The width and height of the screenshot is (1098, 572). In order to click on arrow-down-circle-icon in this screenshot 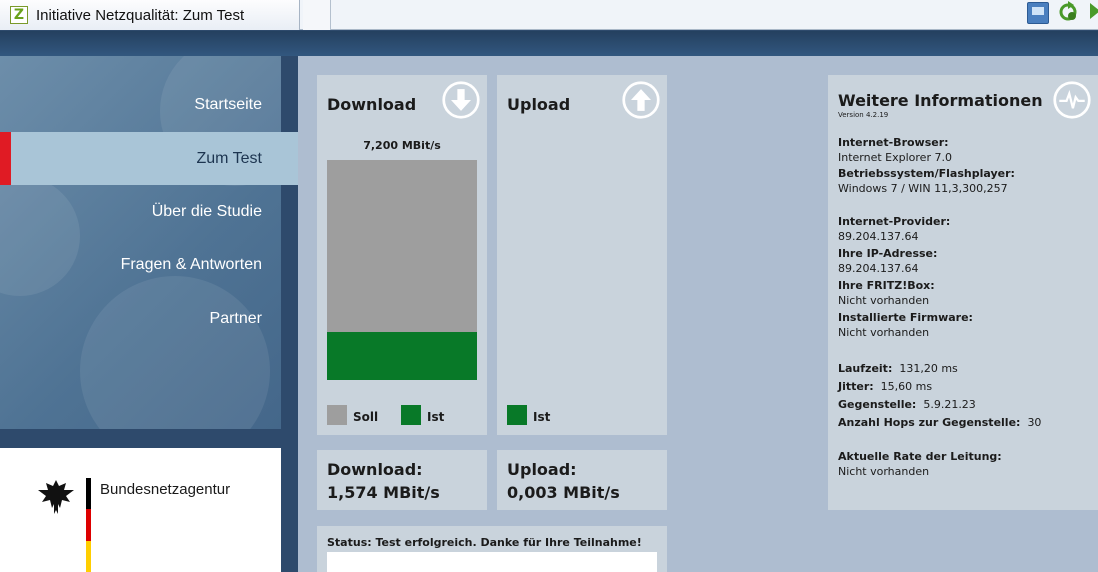, I will do `click(461, 100)`.